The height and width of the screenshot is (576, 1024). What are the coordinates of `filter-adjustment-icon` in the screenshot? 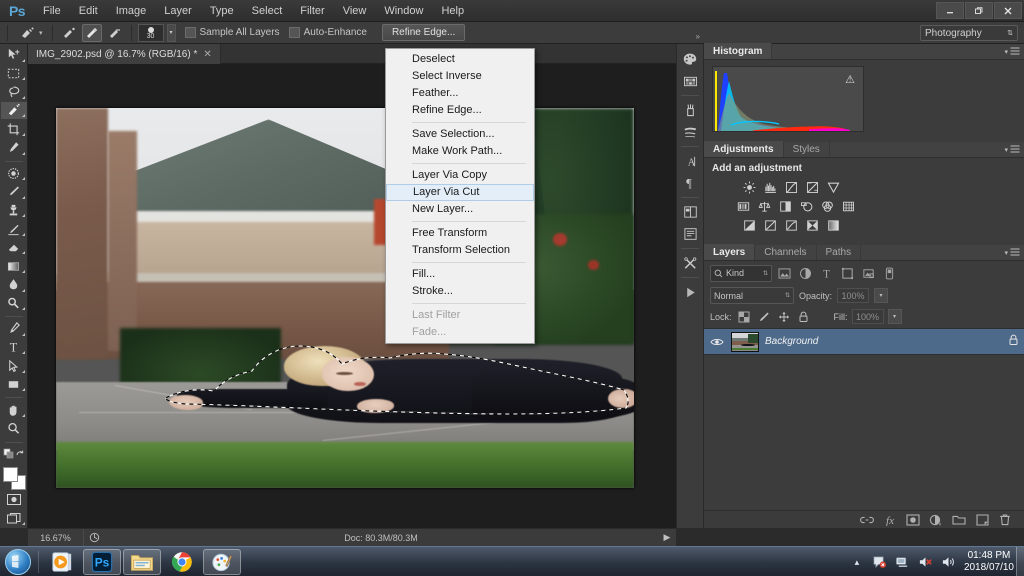 It's located at (805, 273).